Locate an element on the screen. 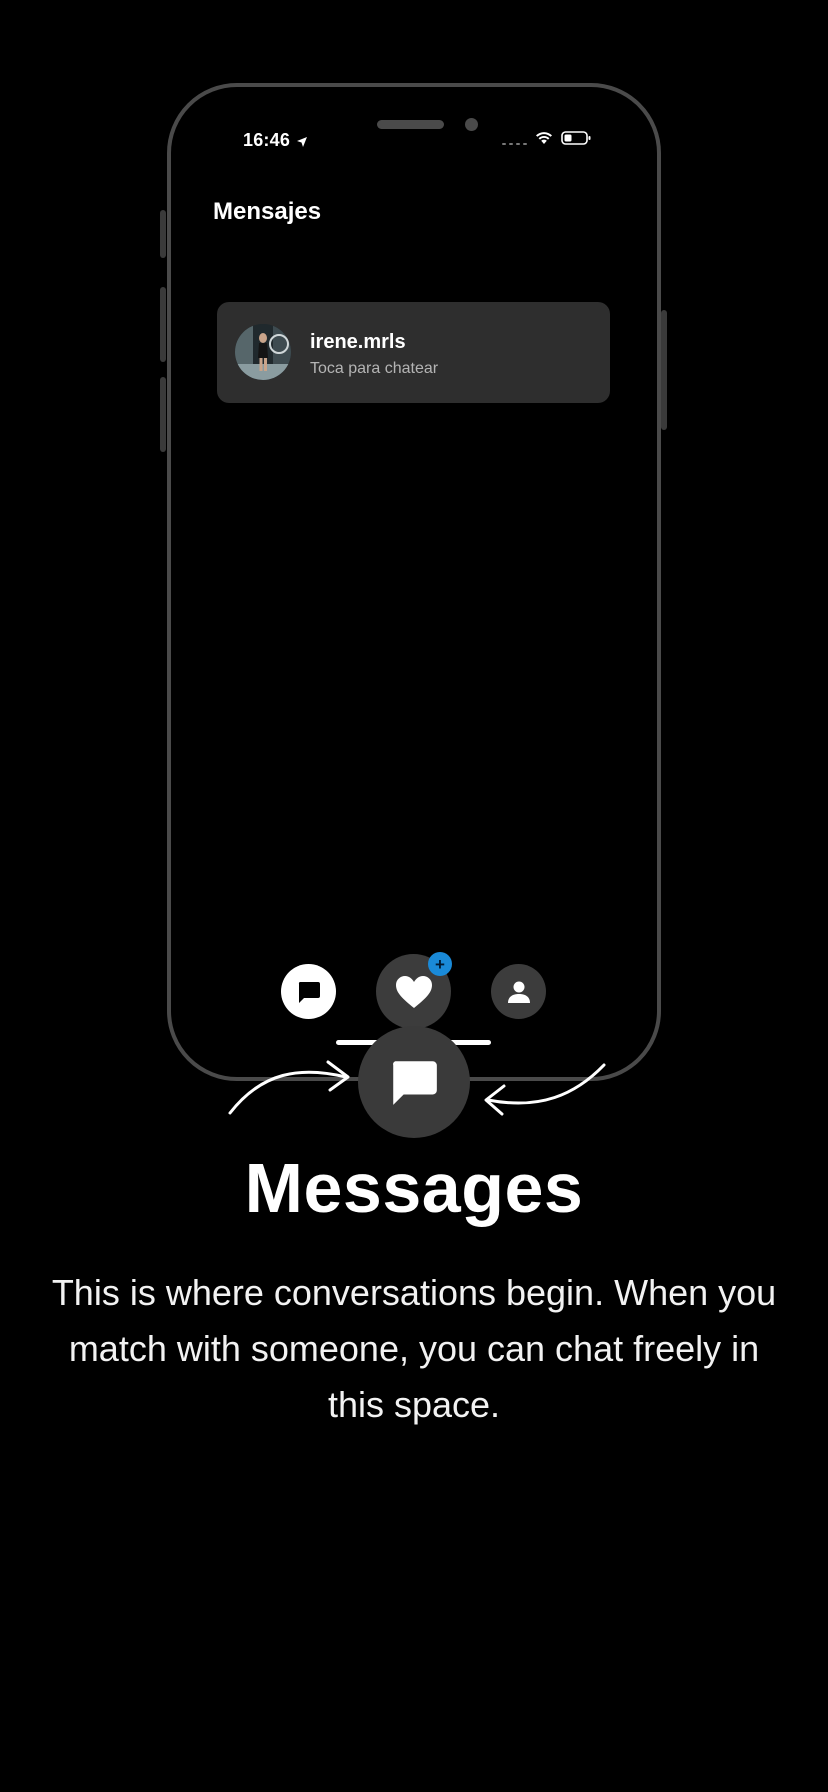  chat-bubble-icon is located at coordinates (415, 1083).